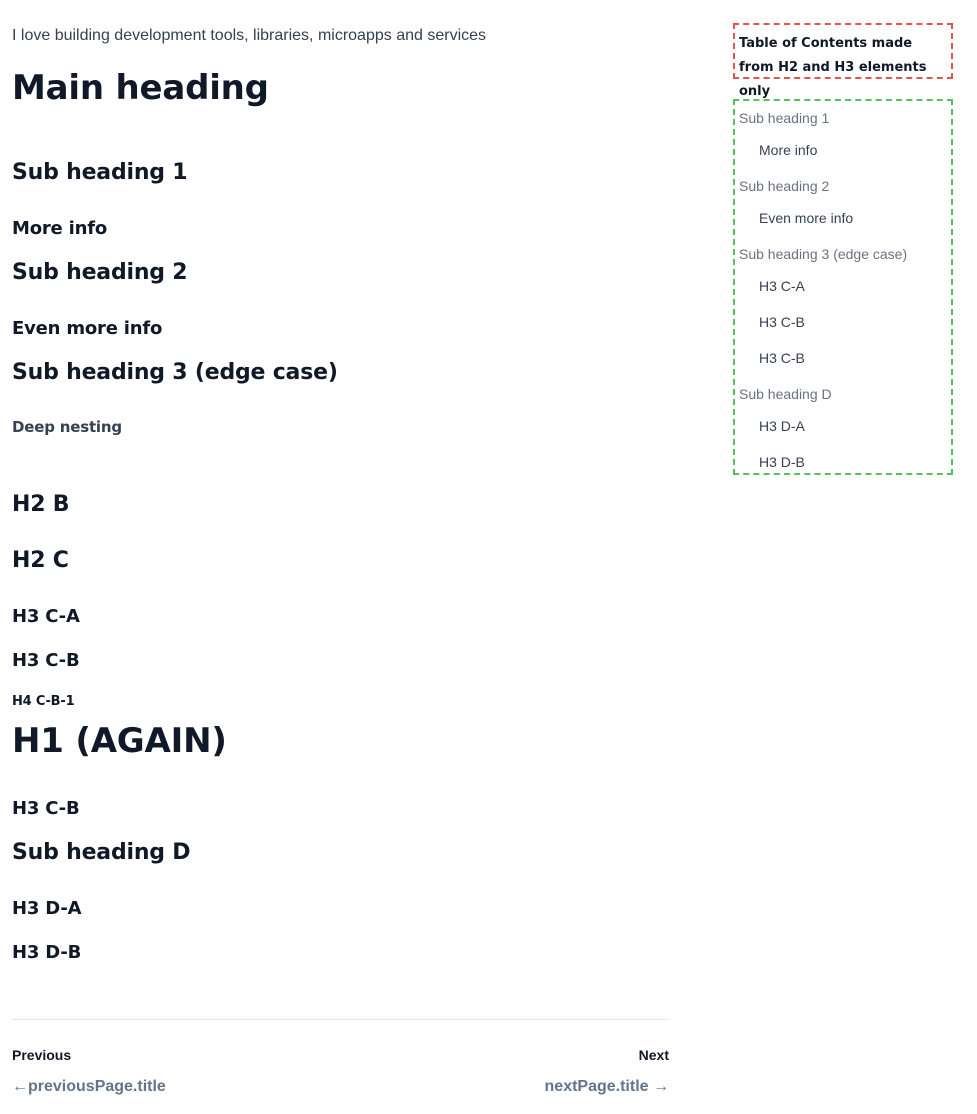  What do you see at coordinates (806, 218) in the screenshot?
I see `toc-item-even-more-info: Even more info` at bounding box center [806, 218].